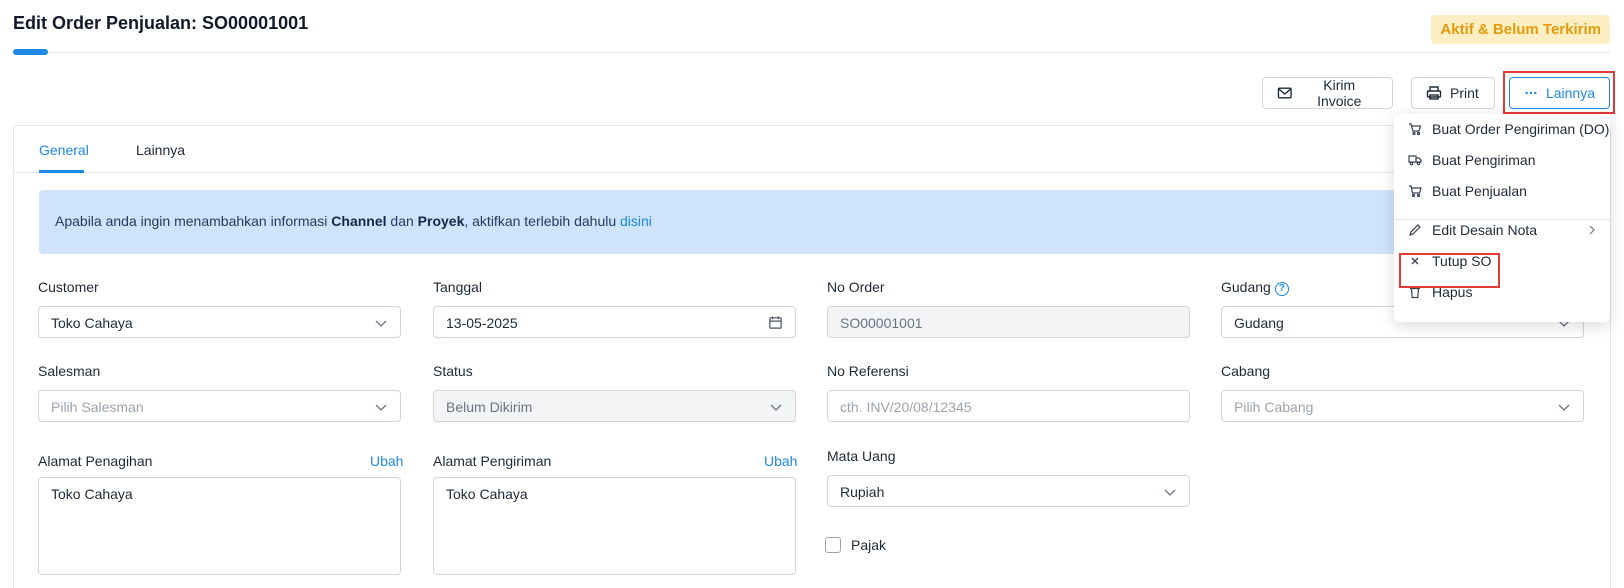 This screenshot has height=588, width=1624. Describe the element at coordinates (1415, 191) in the screenshot. I see `cart-icon` at that location.